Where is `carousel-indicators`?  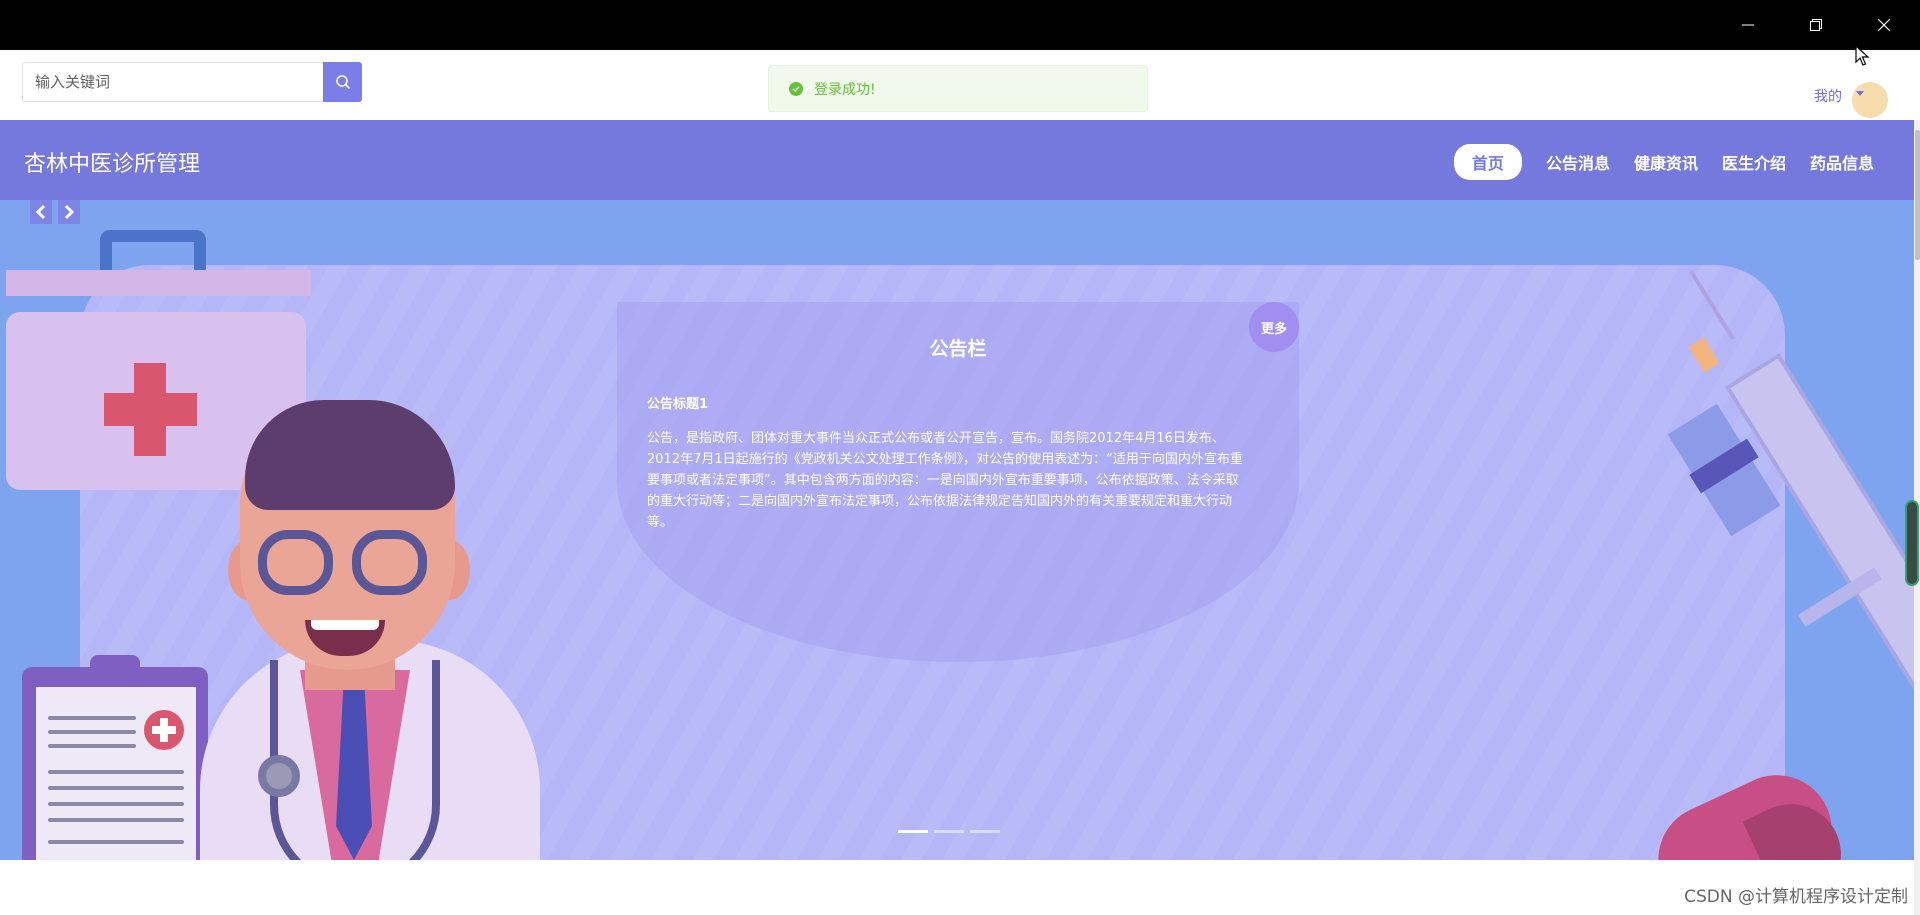
carousel-indicators is located at coordinates (952, 831).